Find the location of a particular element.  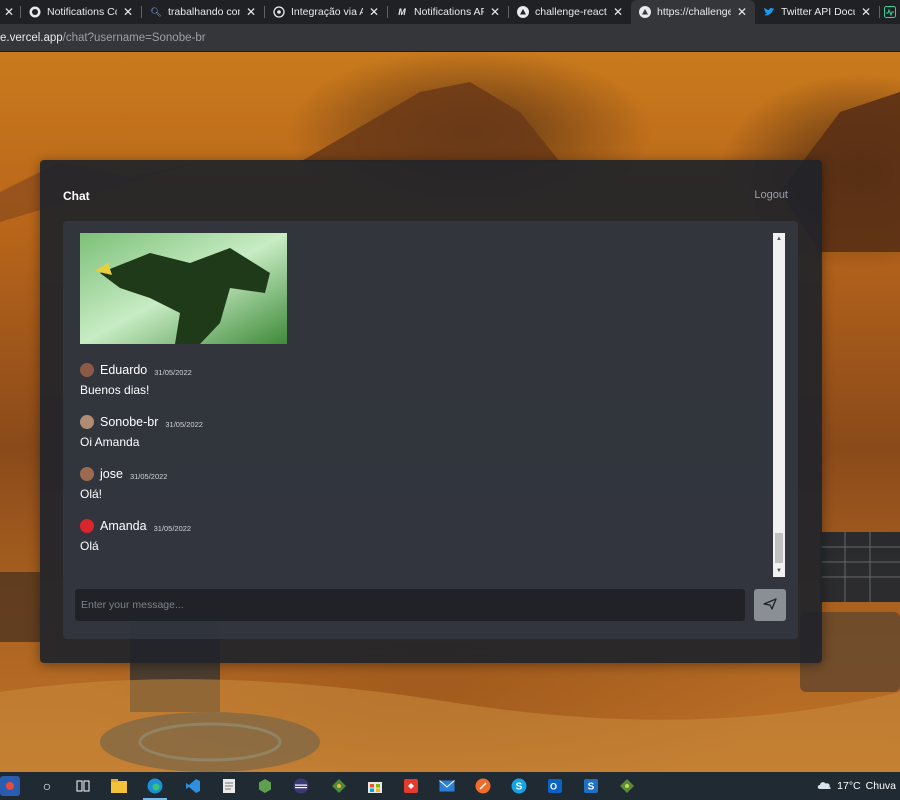

scroll-up-arrow-icon: ▲ is located at coordinates (779, 239).